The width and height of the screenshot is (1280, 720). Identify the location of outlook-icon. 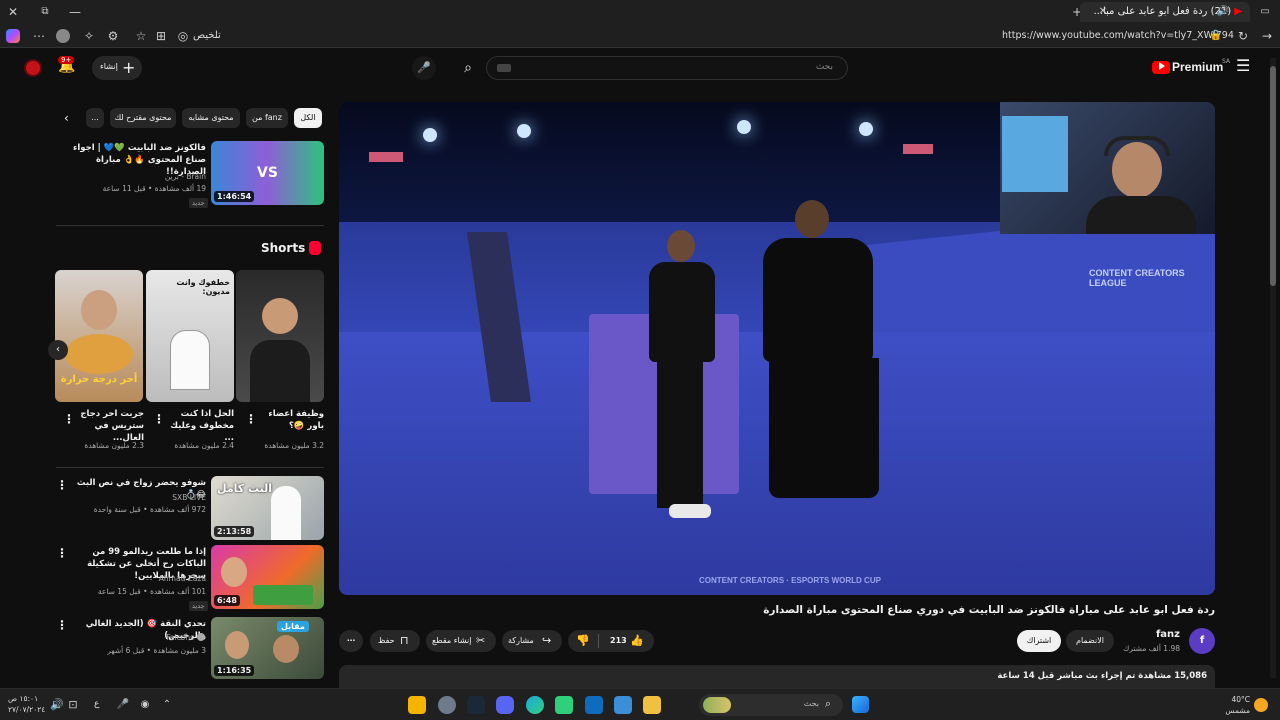
(594, 705).